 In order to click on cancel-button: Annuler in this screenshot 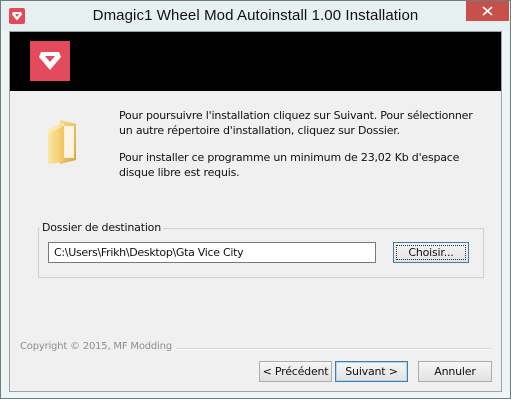, I will do `click(455, 371)`.